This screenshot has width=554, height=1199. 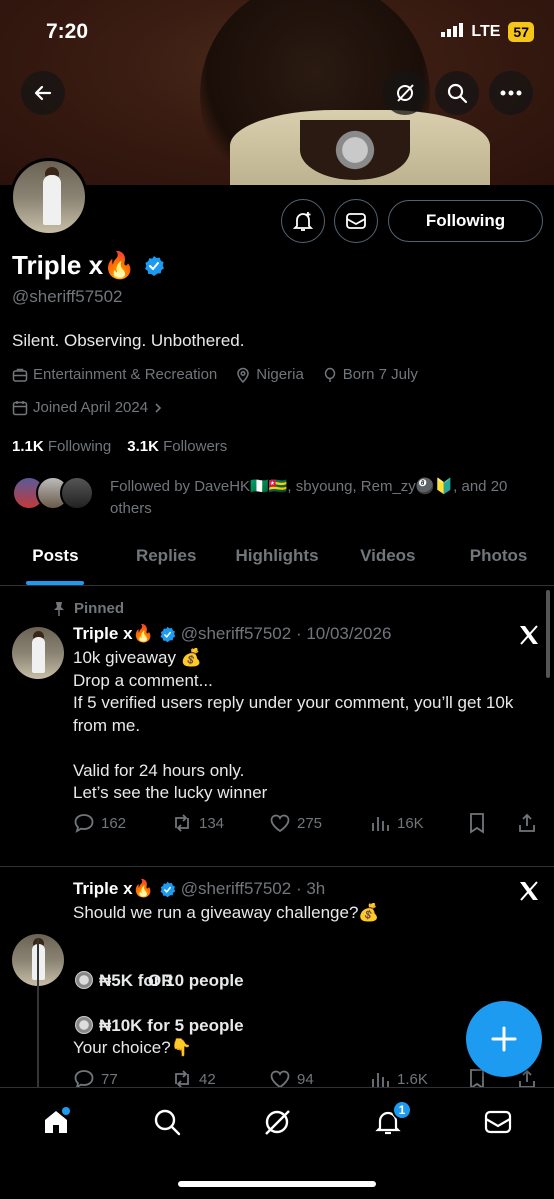 I want to click on home-icon, so click(x=57, y=1120).